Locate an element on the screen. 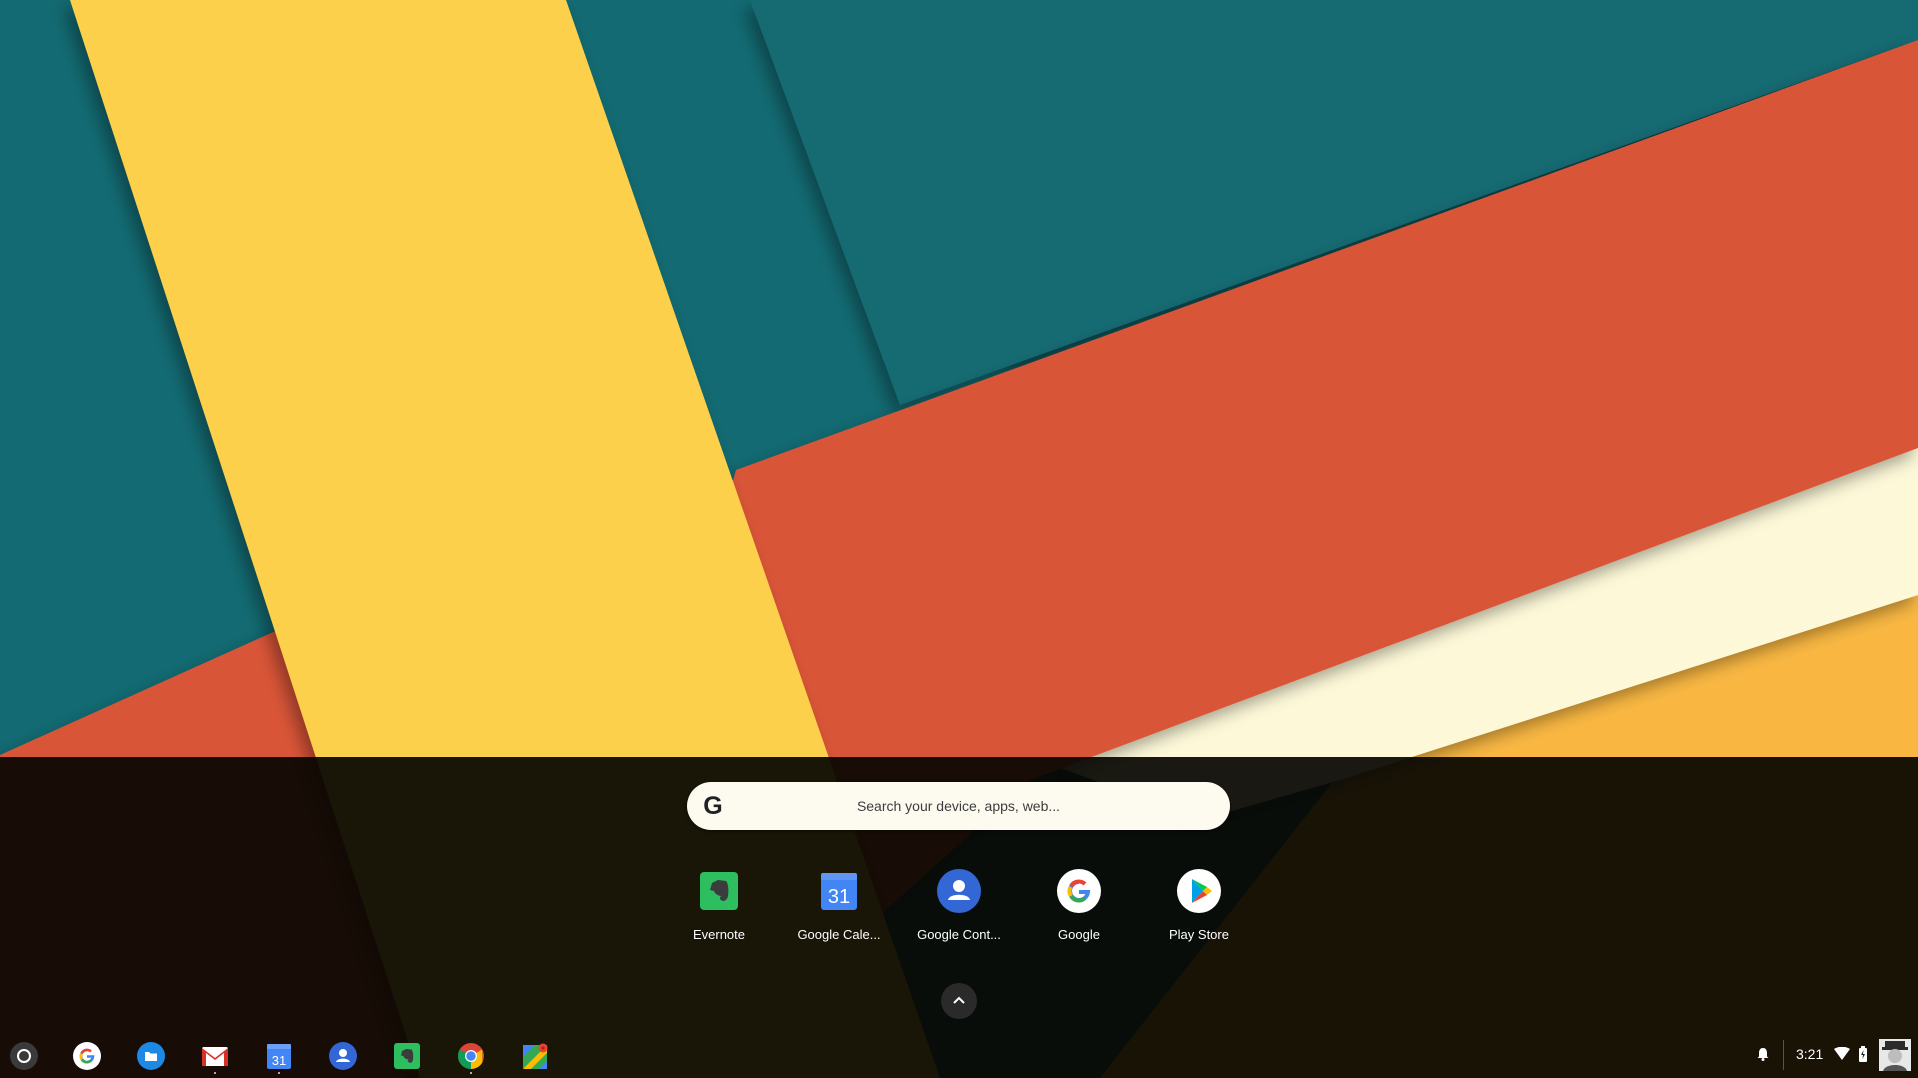  avatar-image is located at coordinates (1895, 1055).